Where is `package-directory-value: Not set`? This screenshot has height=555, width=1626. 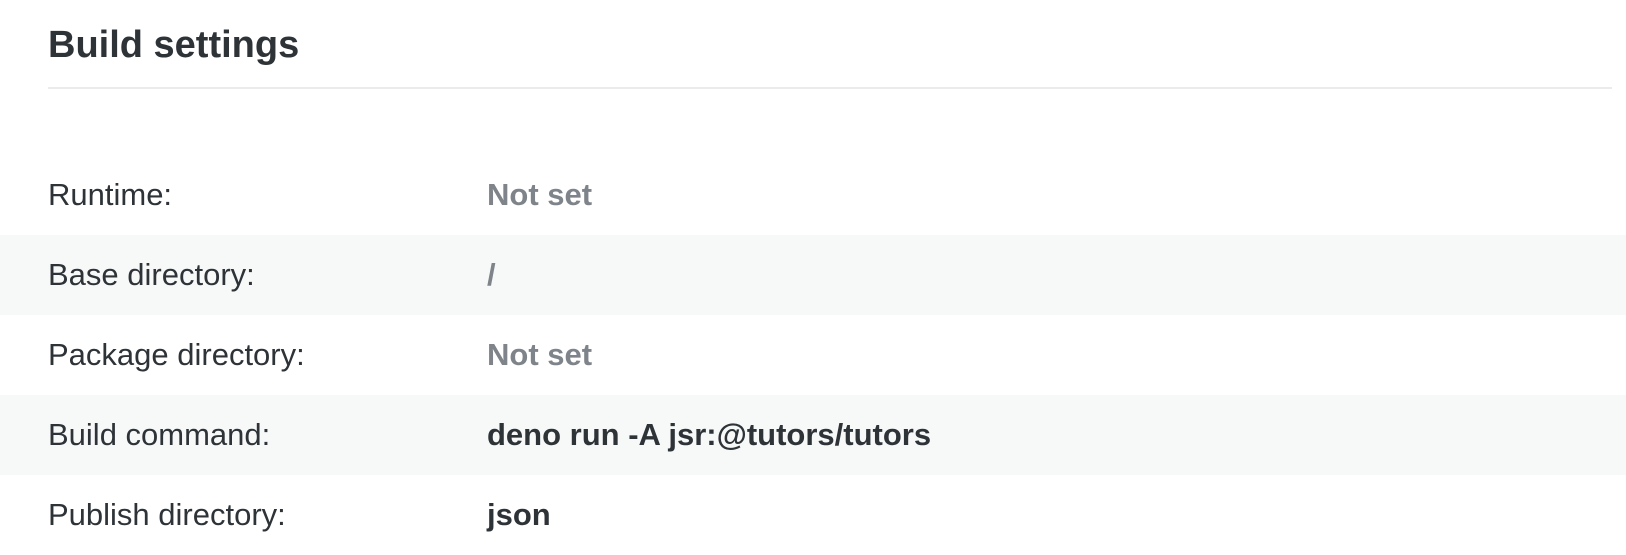
package-directory-value: Not set is located at coordinates (540, 354).